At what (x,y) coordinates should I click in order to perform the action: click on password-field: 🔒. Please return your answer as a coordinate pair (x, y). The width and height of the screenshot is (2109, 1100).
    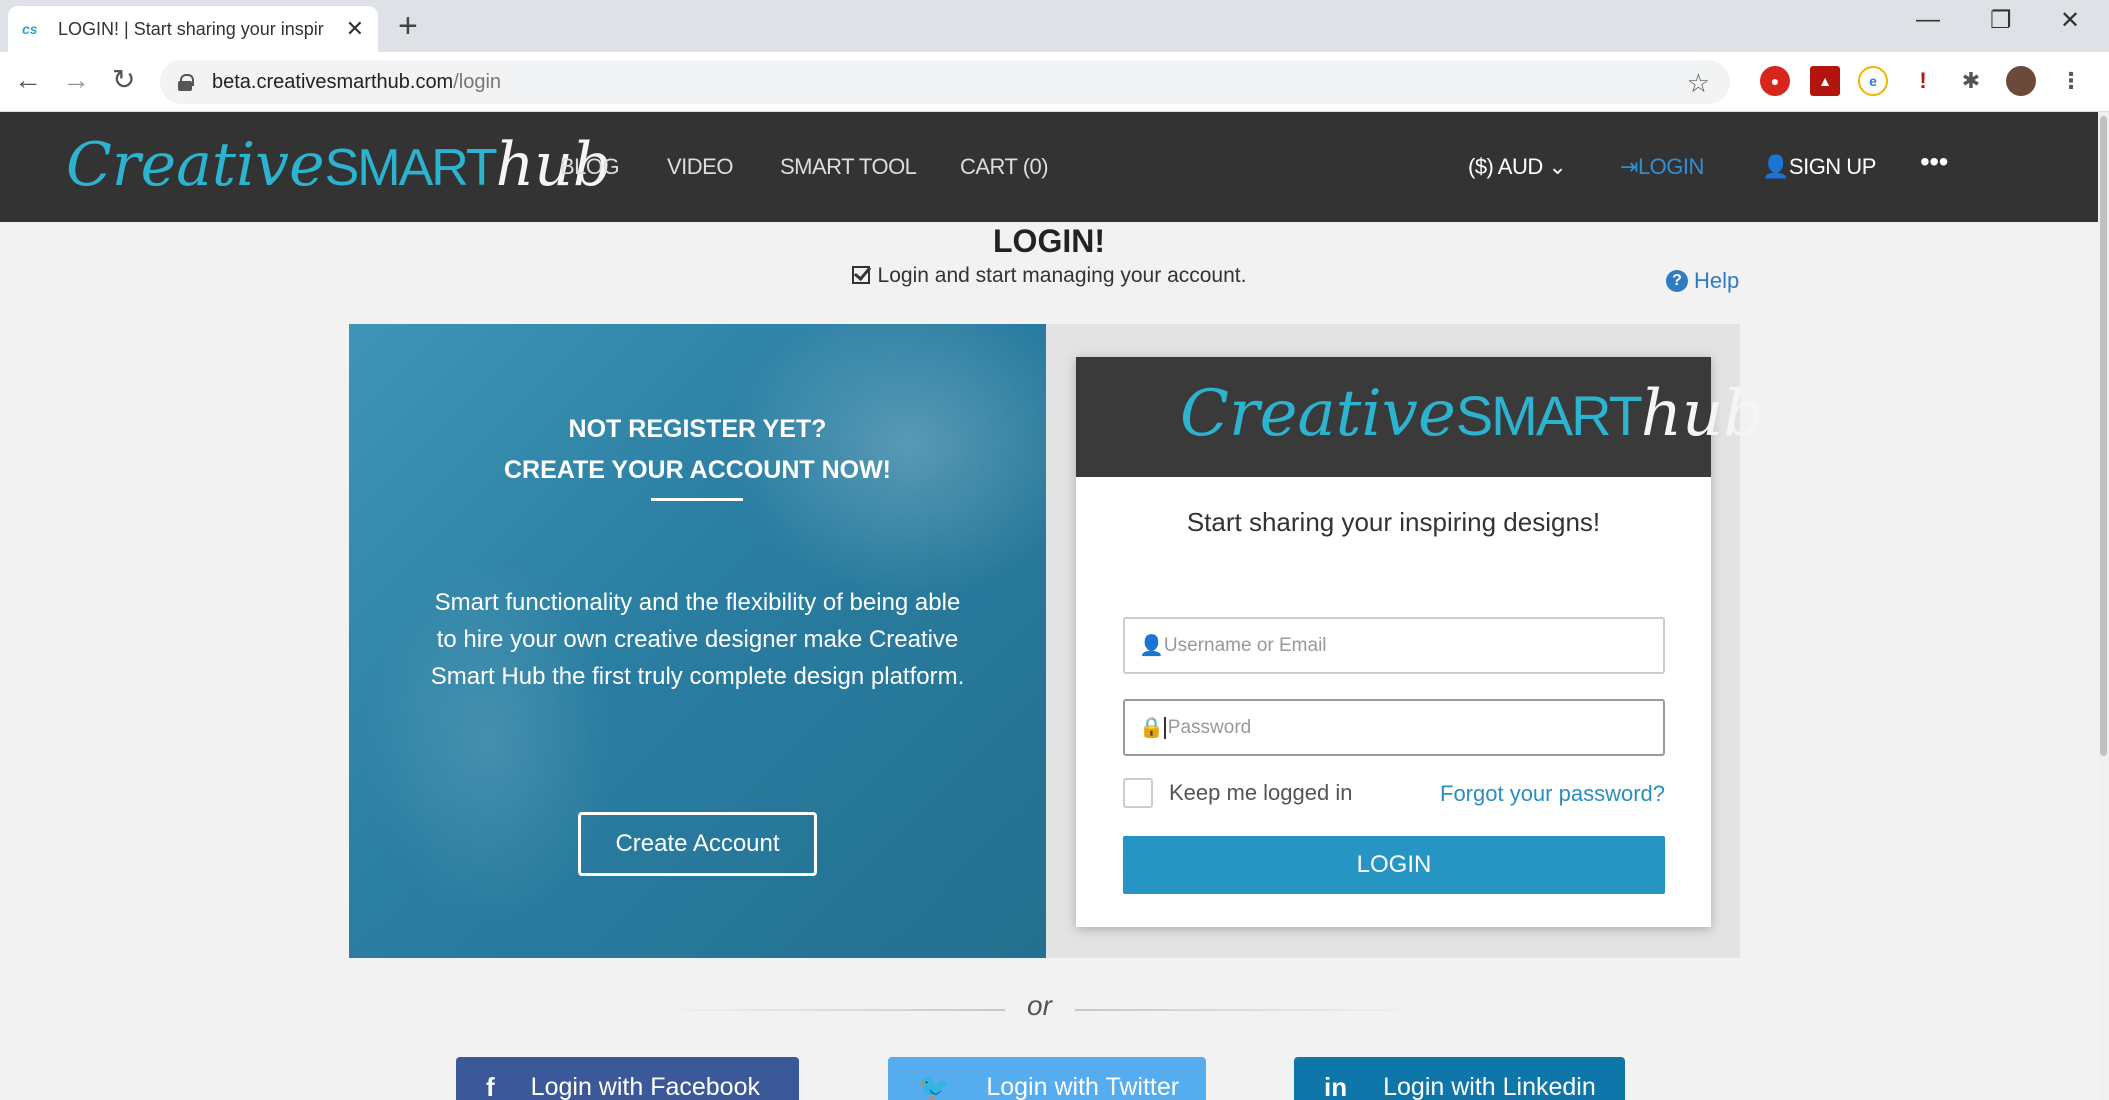
    Looking at the image, I should click on (1394, 727).